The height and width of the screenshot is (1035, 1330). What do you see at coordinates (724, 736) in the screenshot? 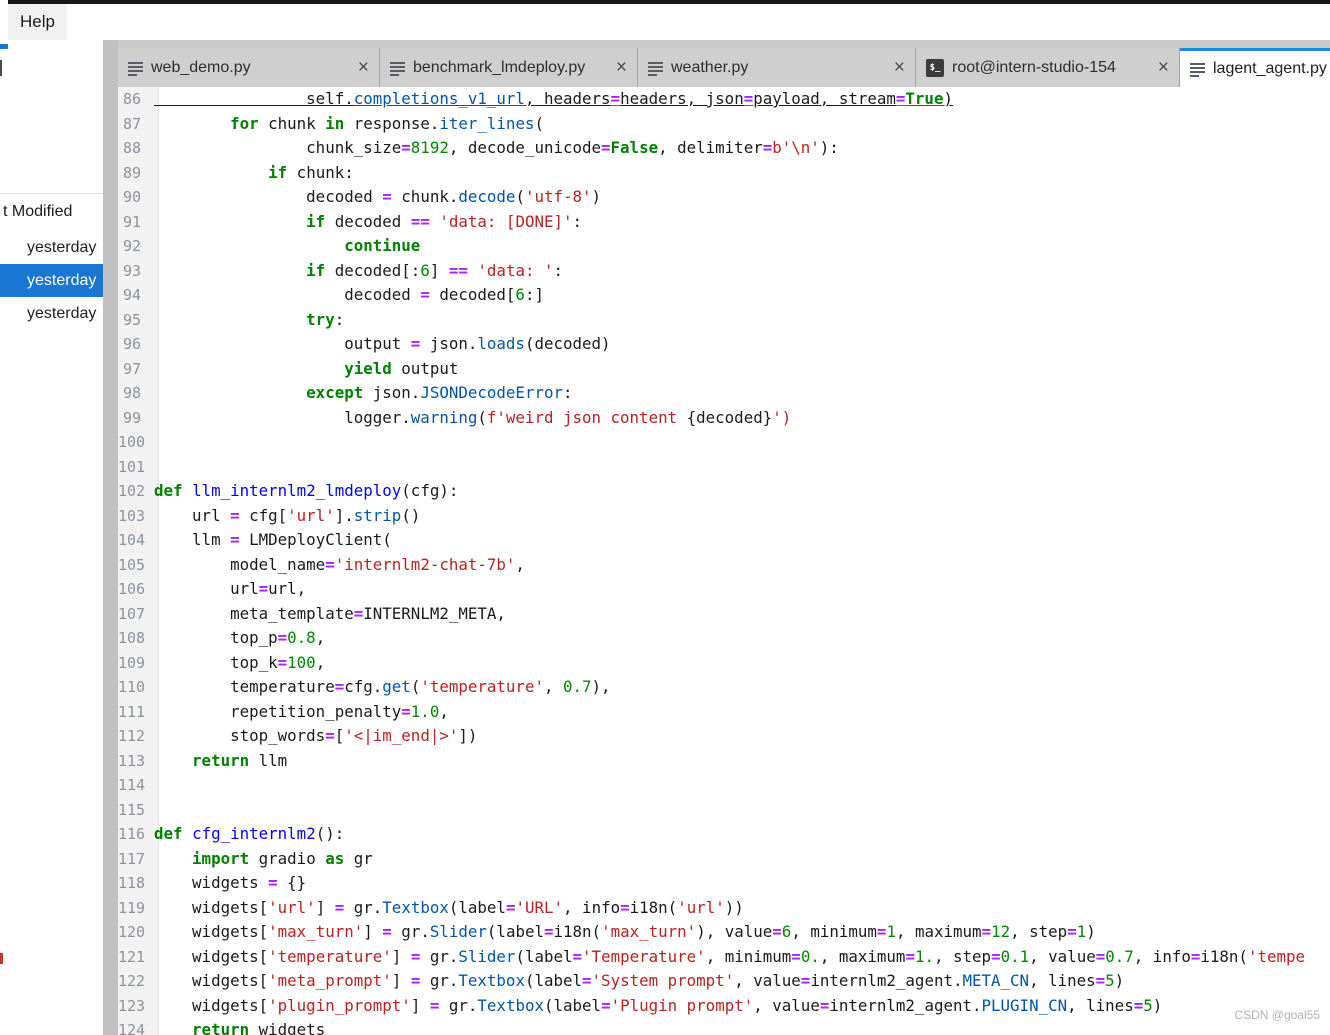
I see `code-line: 112 stop_words=['<|im_end|>'])` at bounding box center [724, 736].